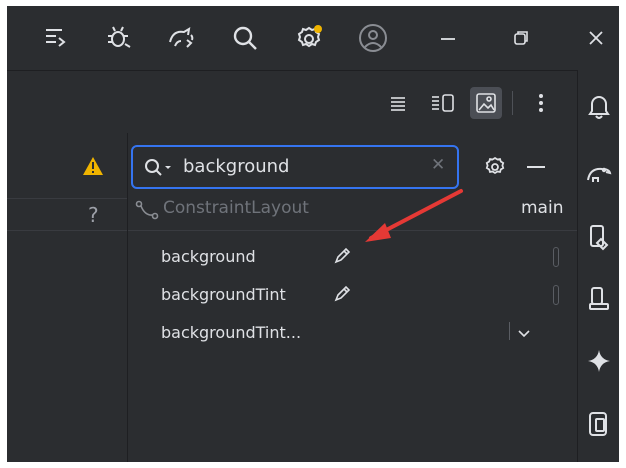 The image size is (626, 468). Describe the element at coordinates (414, 215) in the screenshot. I see `annotation-arrow-icon` at that location.